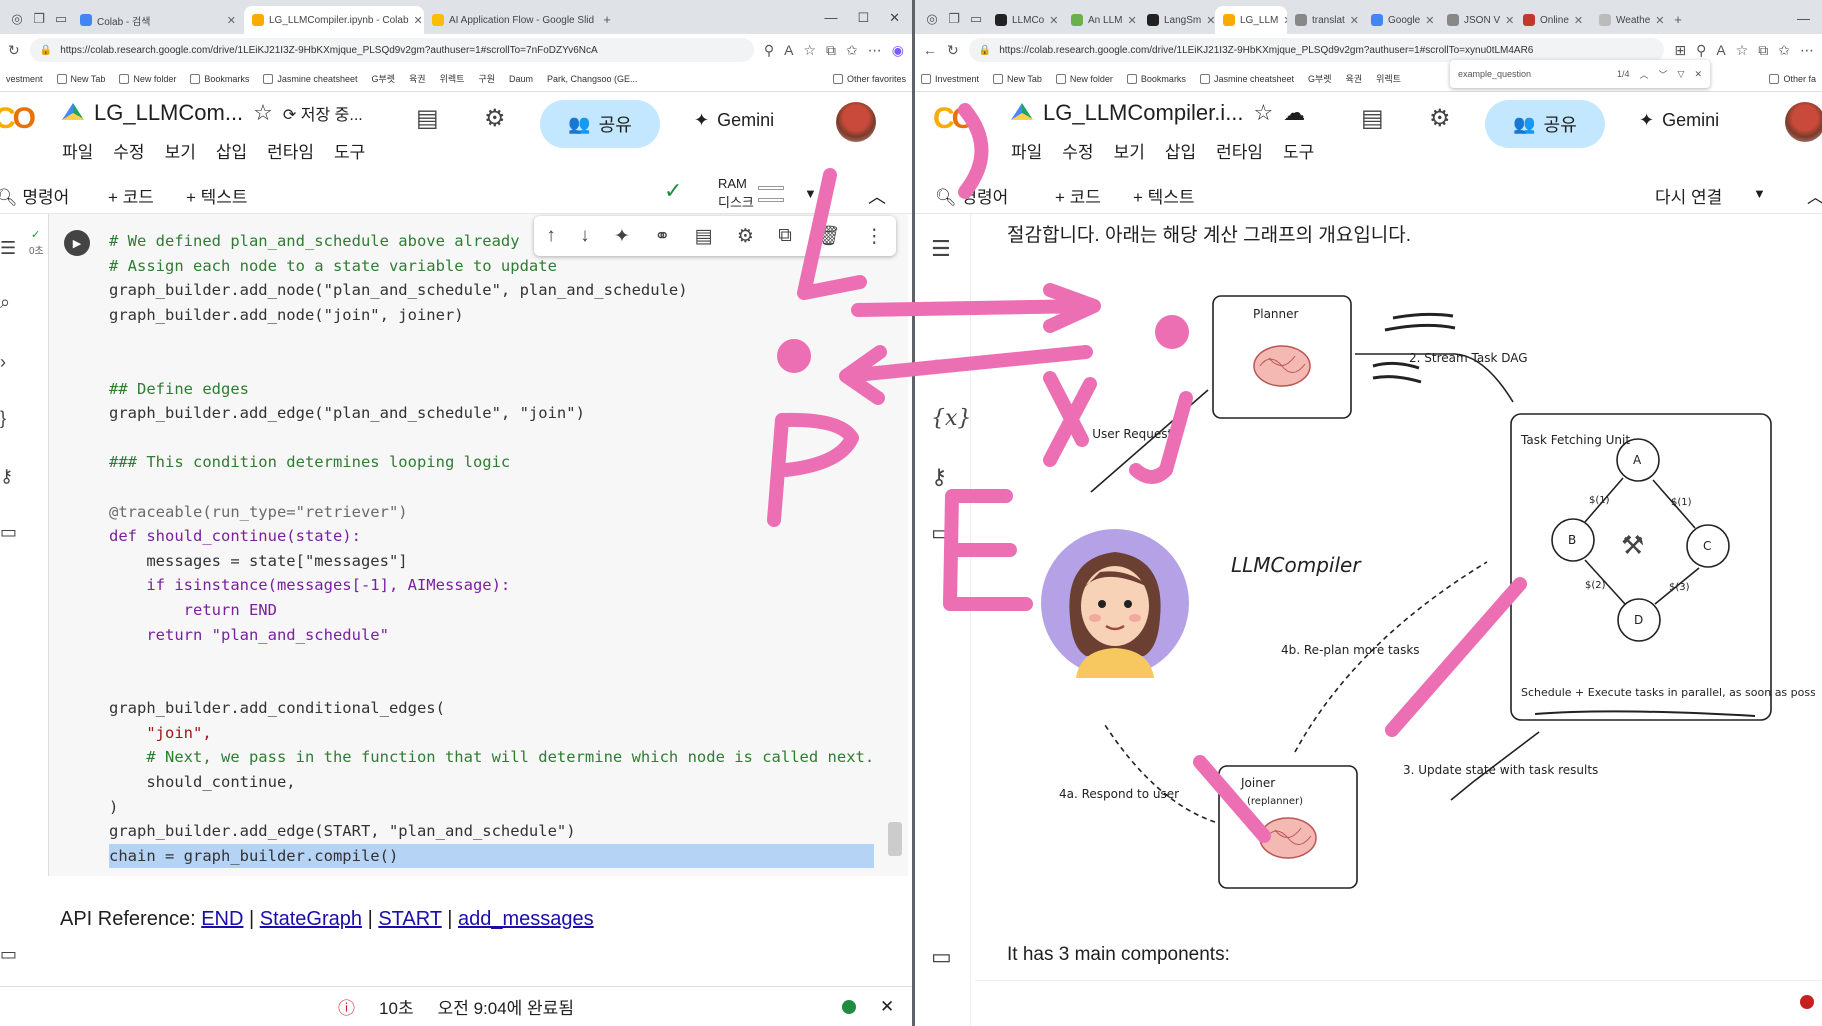  I want to click on browser-tab: AI Application Flow - Google Slid✕, so click(510, 20).